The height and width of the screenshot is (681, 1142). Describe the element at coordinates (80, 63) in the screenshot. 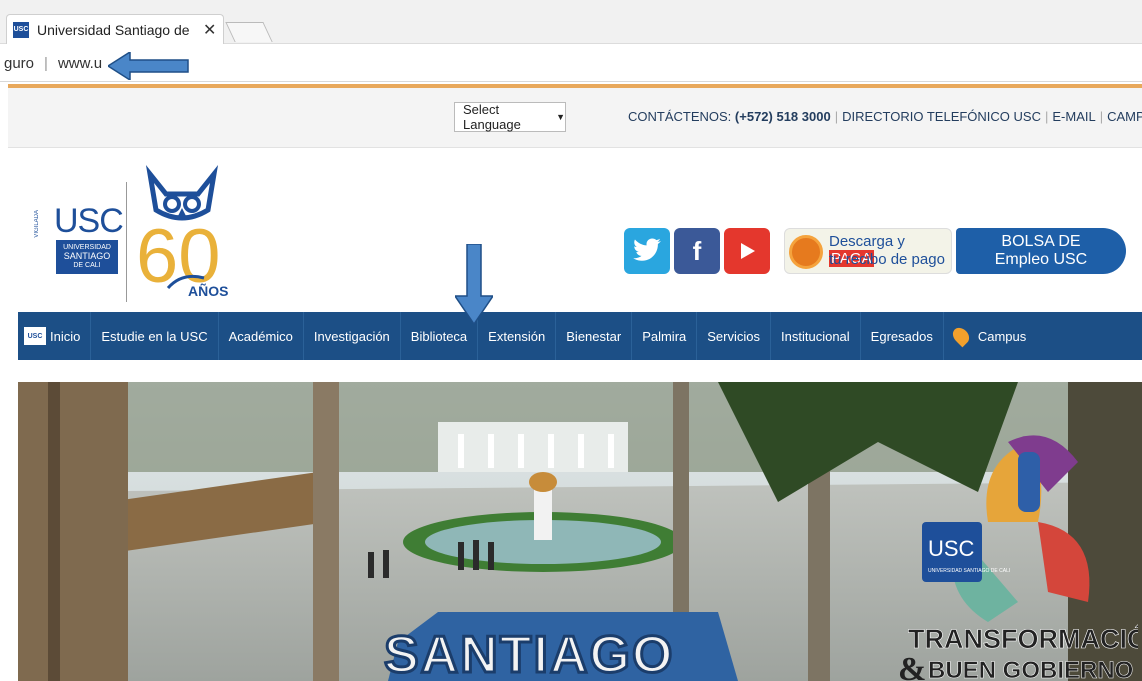

I see `url-text: www.u` at that location.